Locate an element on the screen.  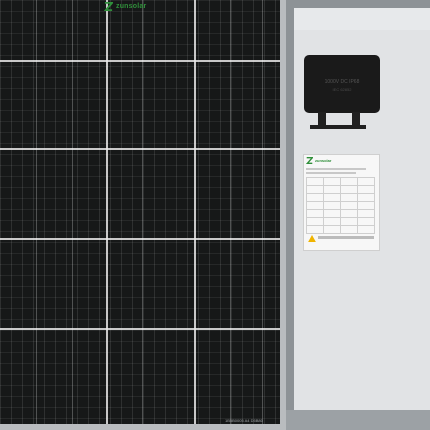
cable is located at coordinates (338, 127).